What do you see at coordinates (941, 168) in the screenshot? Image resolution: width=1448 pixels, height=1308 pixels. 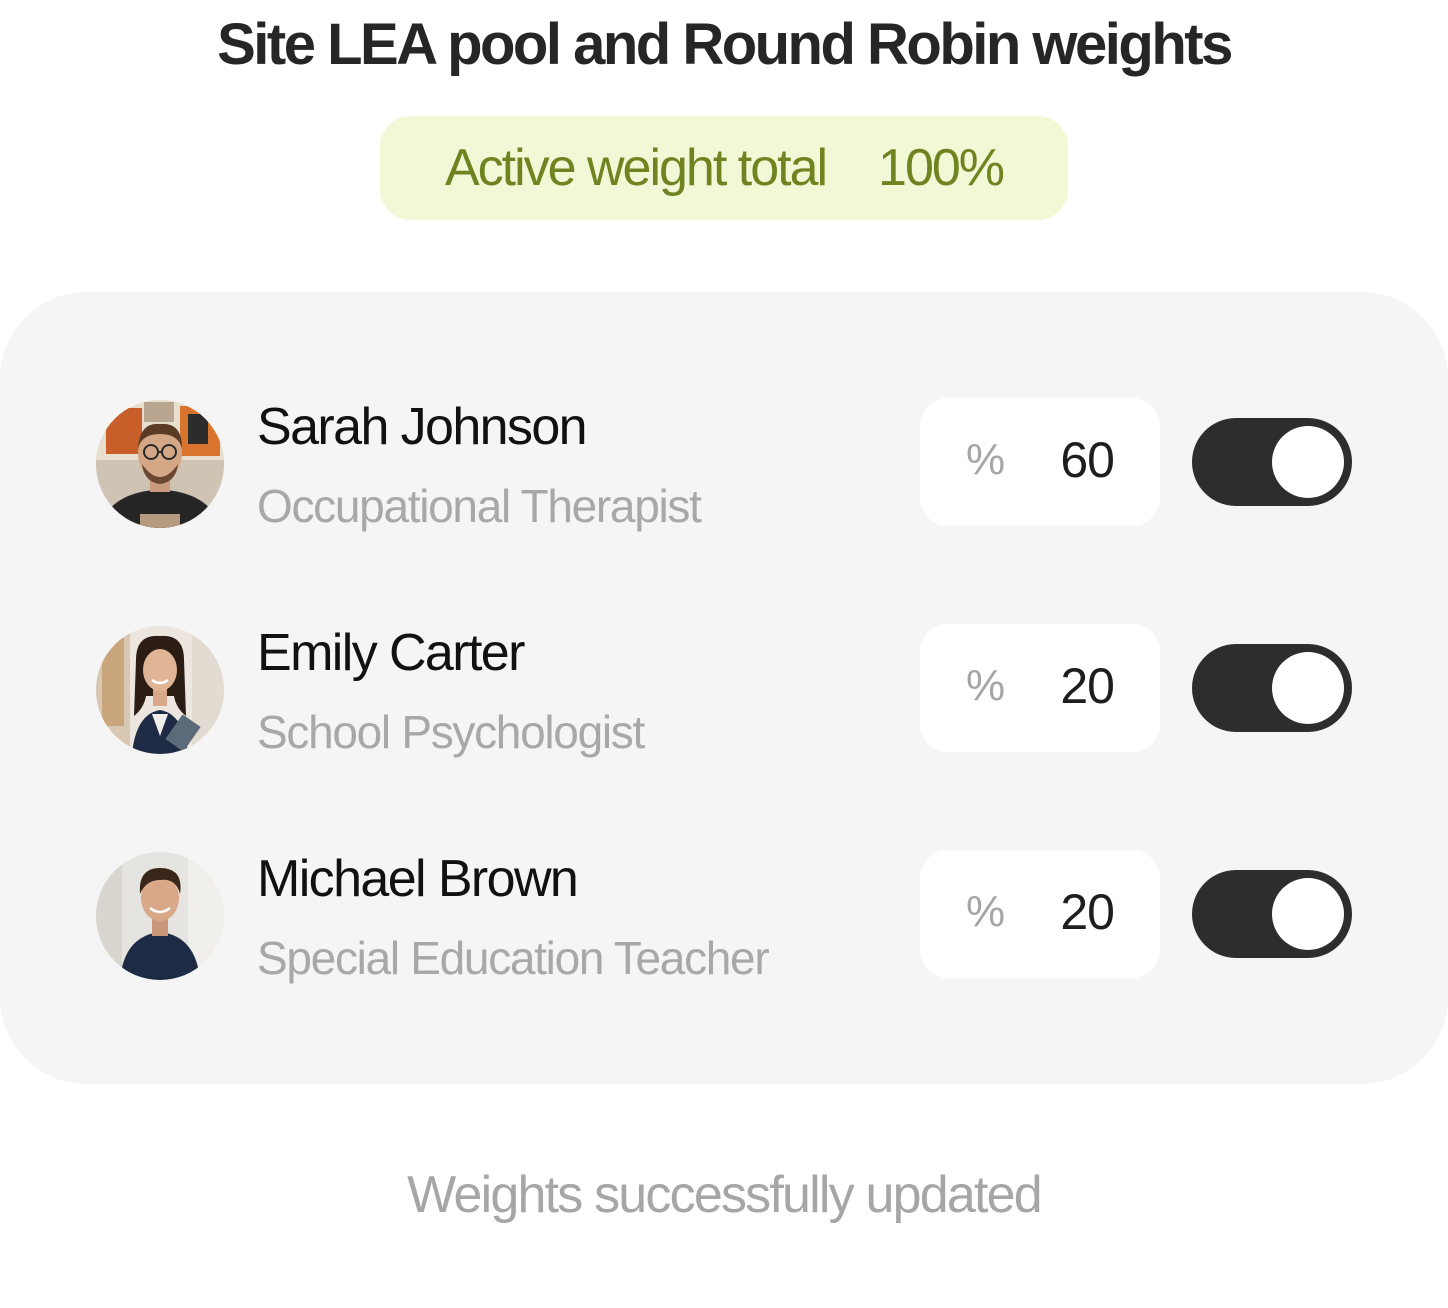 I see `weight-total-value: 100%` at bounding box center [941, 168].